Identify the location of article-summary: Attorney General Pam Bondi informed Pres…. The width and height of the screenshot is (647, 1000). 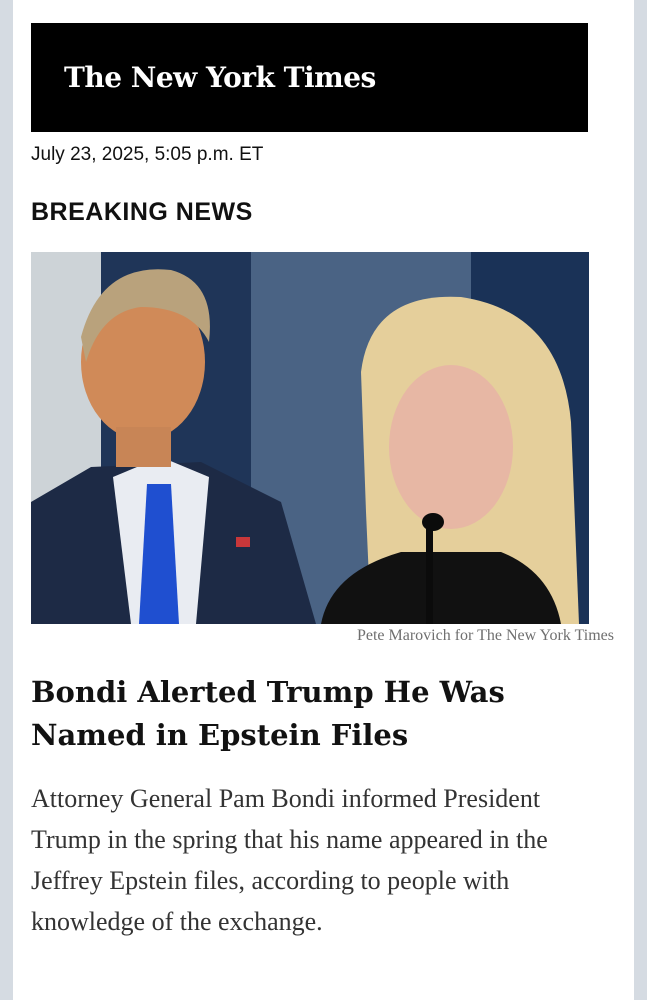
(289, 860).